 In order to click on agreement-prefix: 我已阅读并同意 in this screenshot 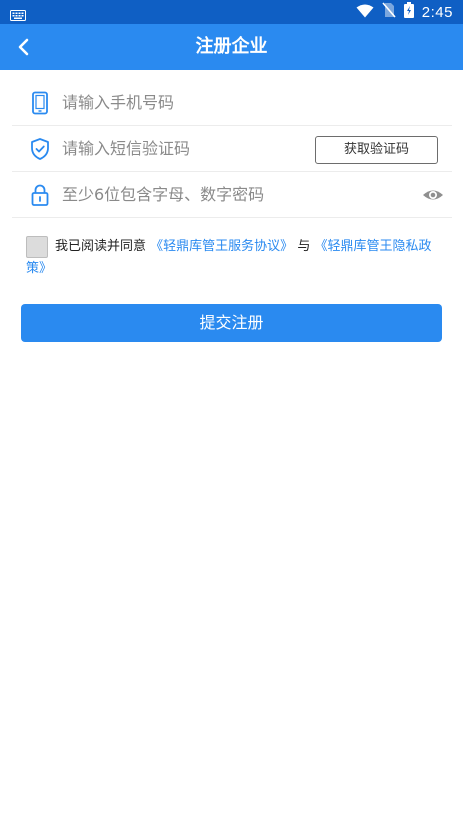, I will do `click(101, 246)`.